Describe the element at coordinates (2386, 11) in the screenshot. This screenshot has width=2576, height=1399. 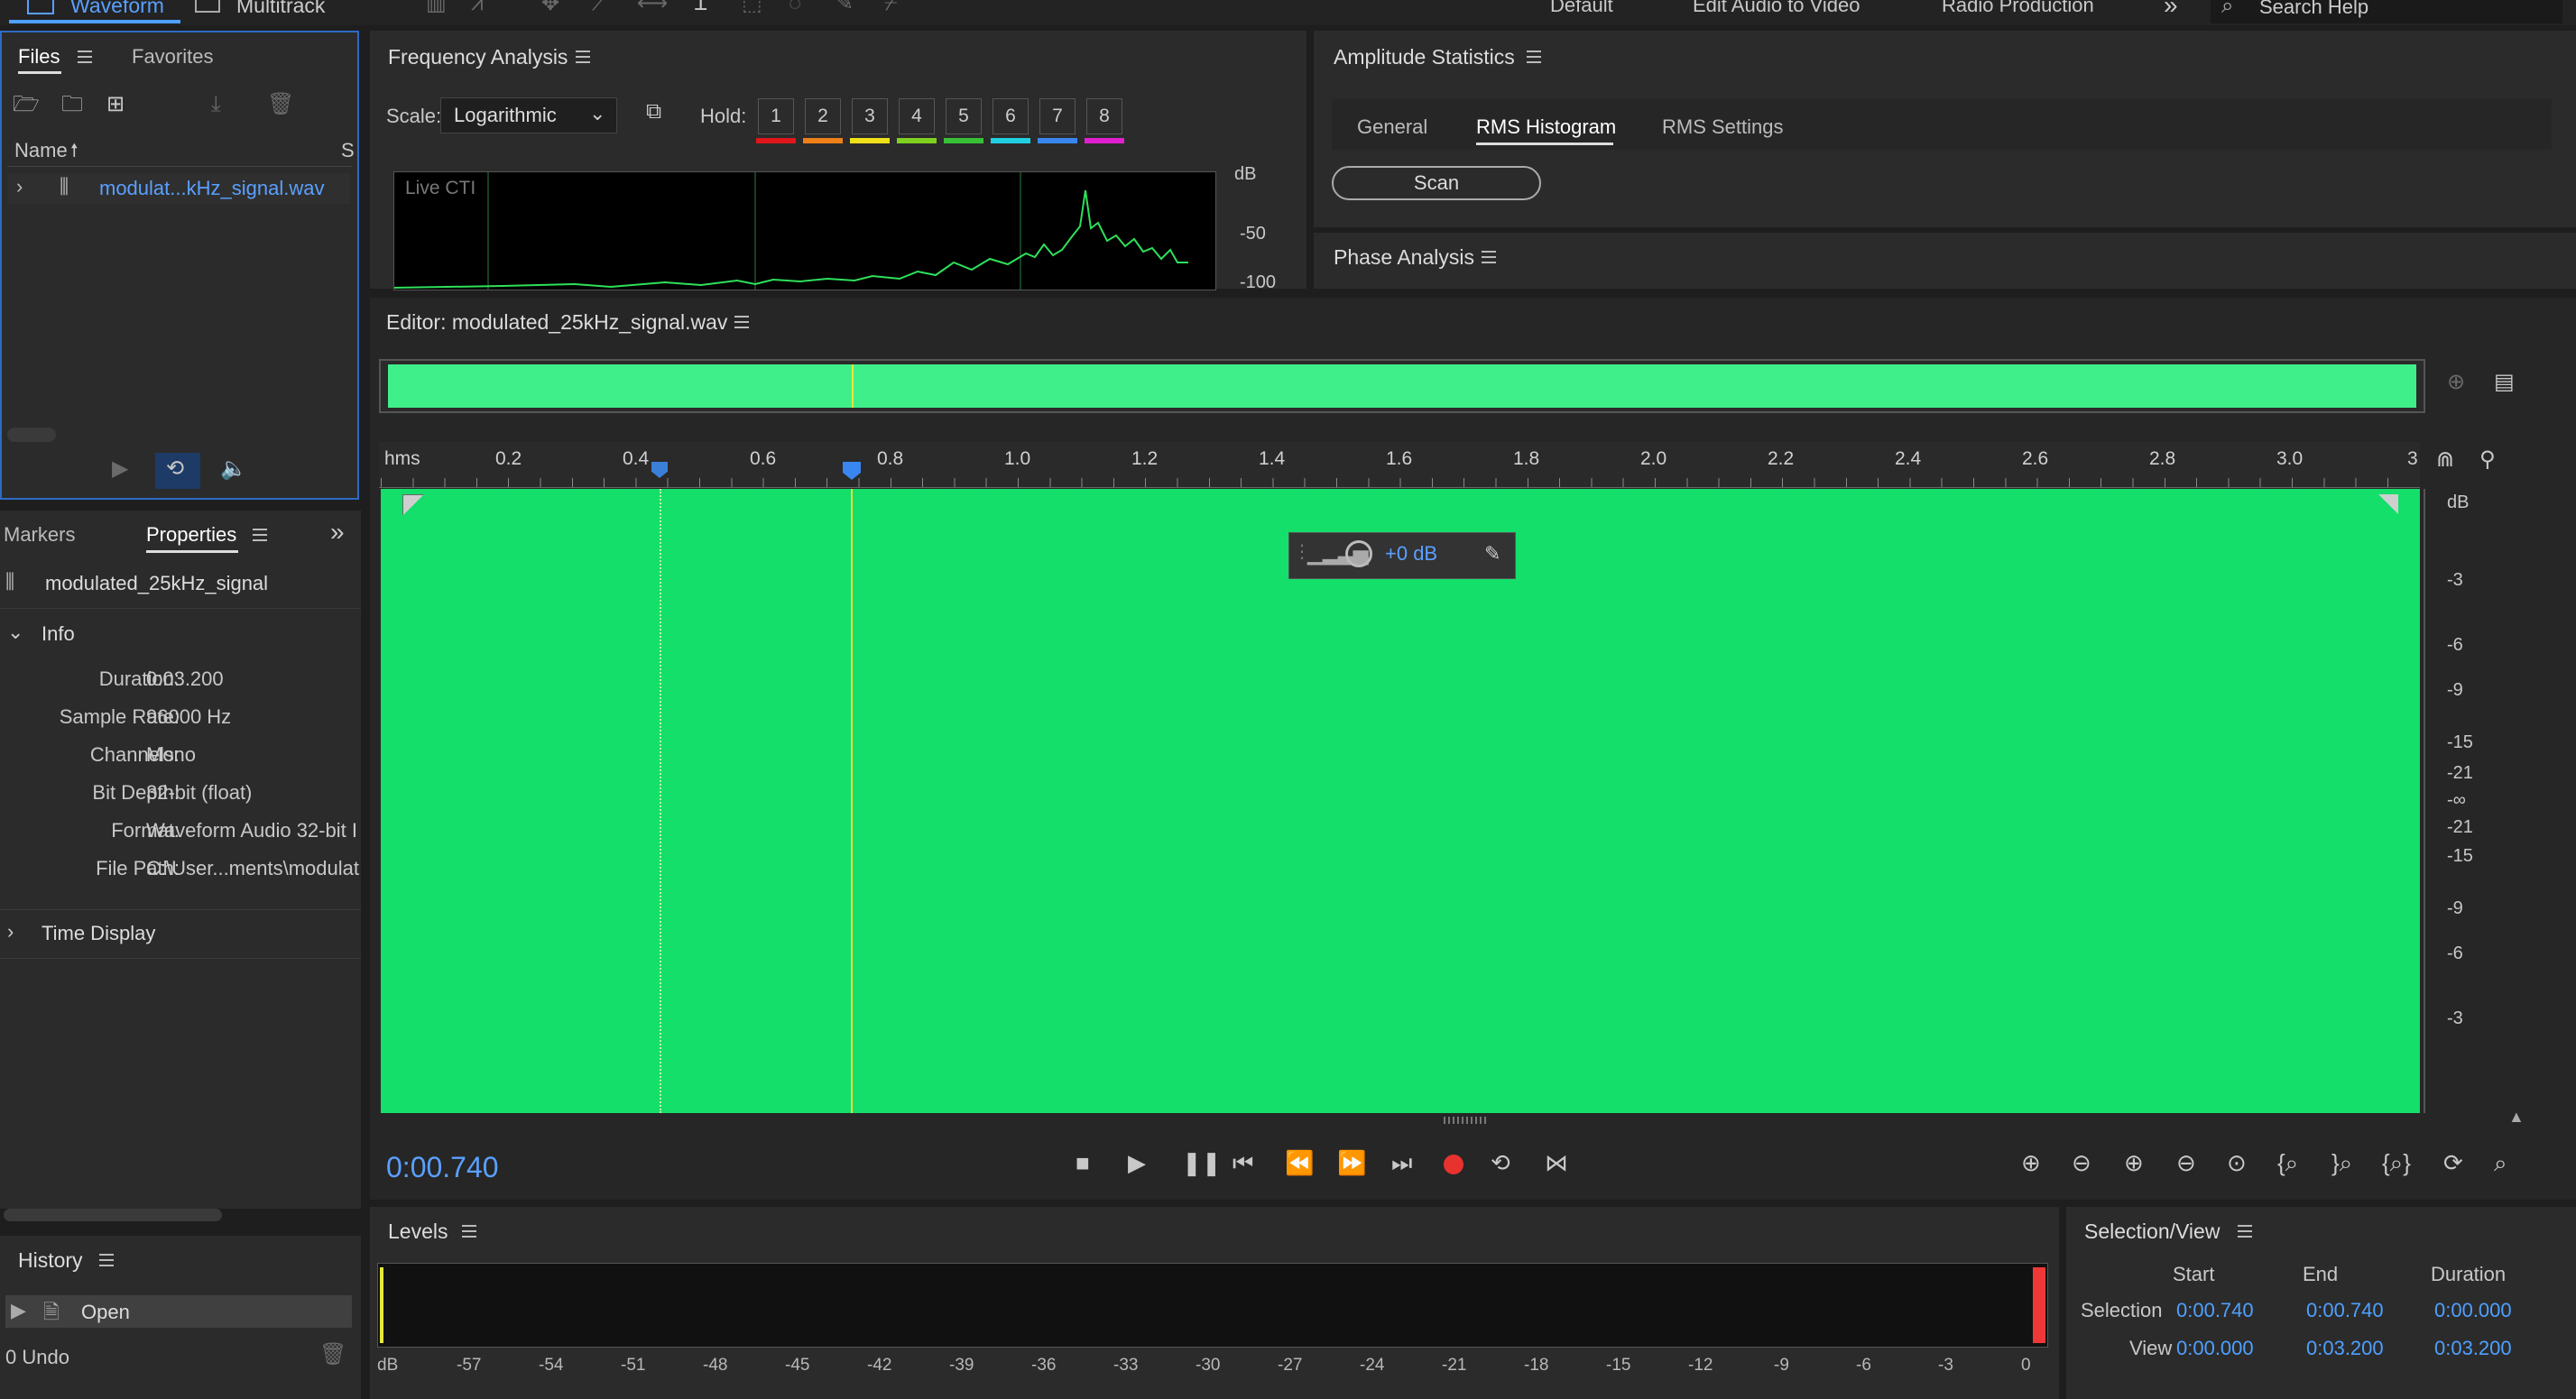
I see `search-help-field: ⌕ Search Help` at that location.